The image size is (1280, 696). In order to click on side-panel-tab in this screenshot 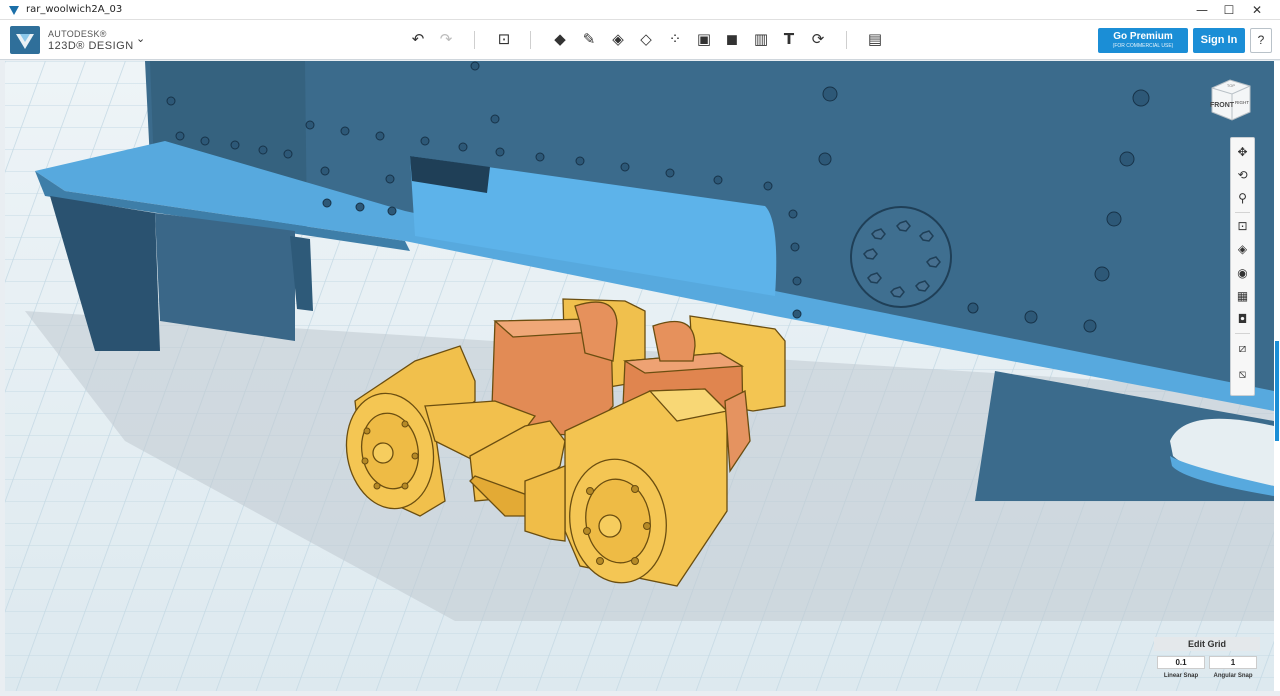, I will do `click(1277, 391)`.